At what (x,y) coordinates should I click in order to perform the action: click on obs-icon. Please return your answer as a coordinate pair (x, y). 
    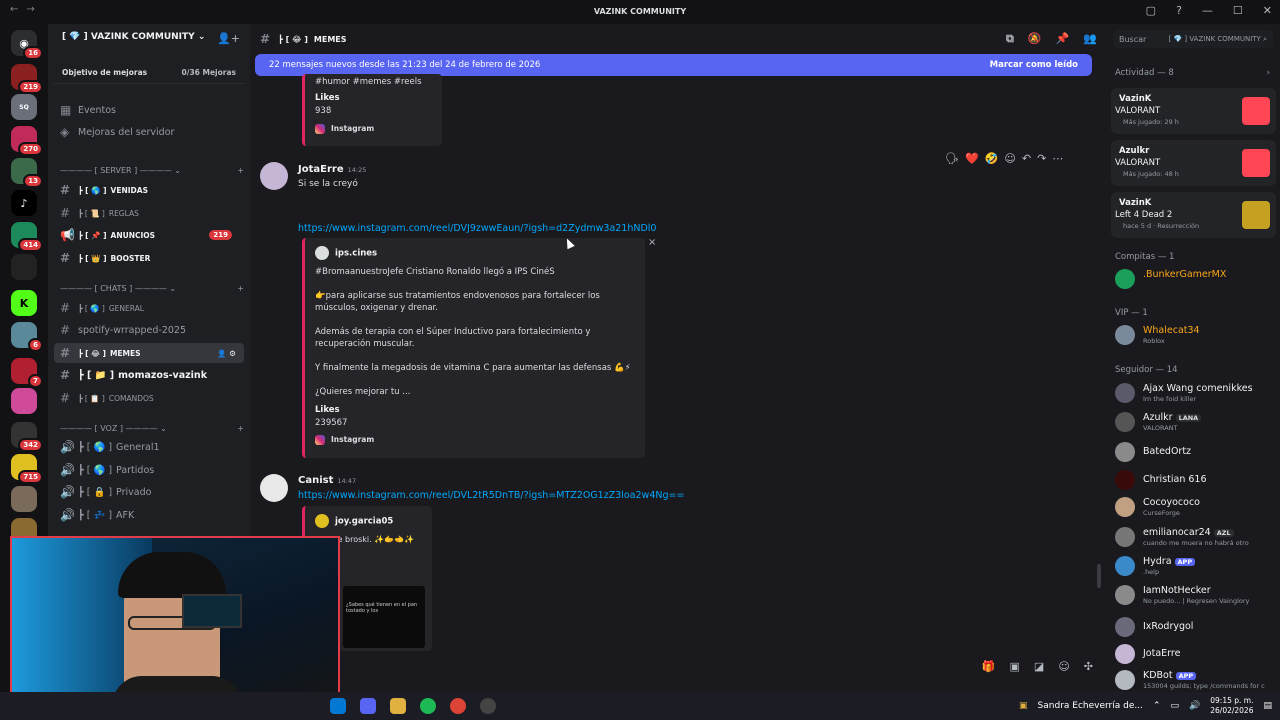
    Looking at the image, I should click on (488, 706).